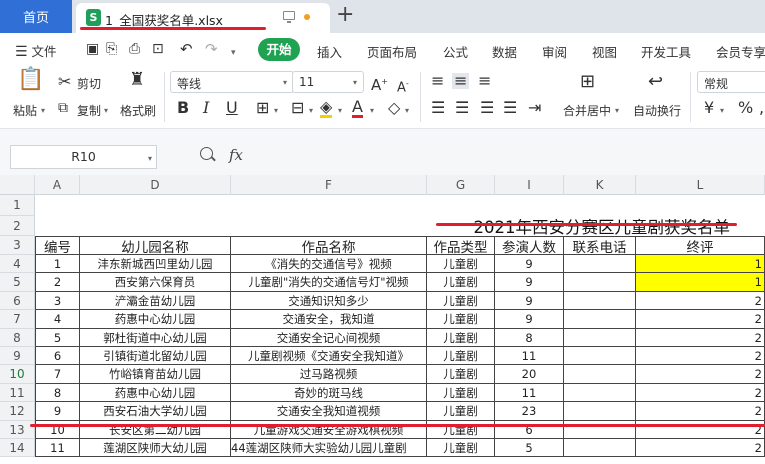 Image resolution: width=765 pixels, height=464 pixels. I want to click on new-tab-button: +, so click(345, 15).